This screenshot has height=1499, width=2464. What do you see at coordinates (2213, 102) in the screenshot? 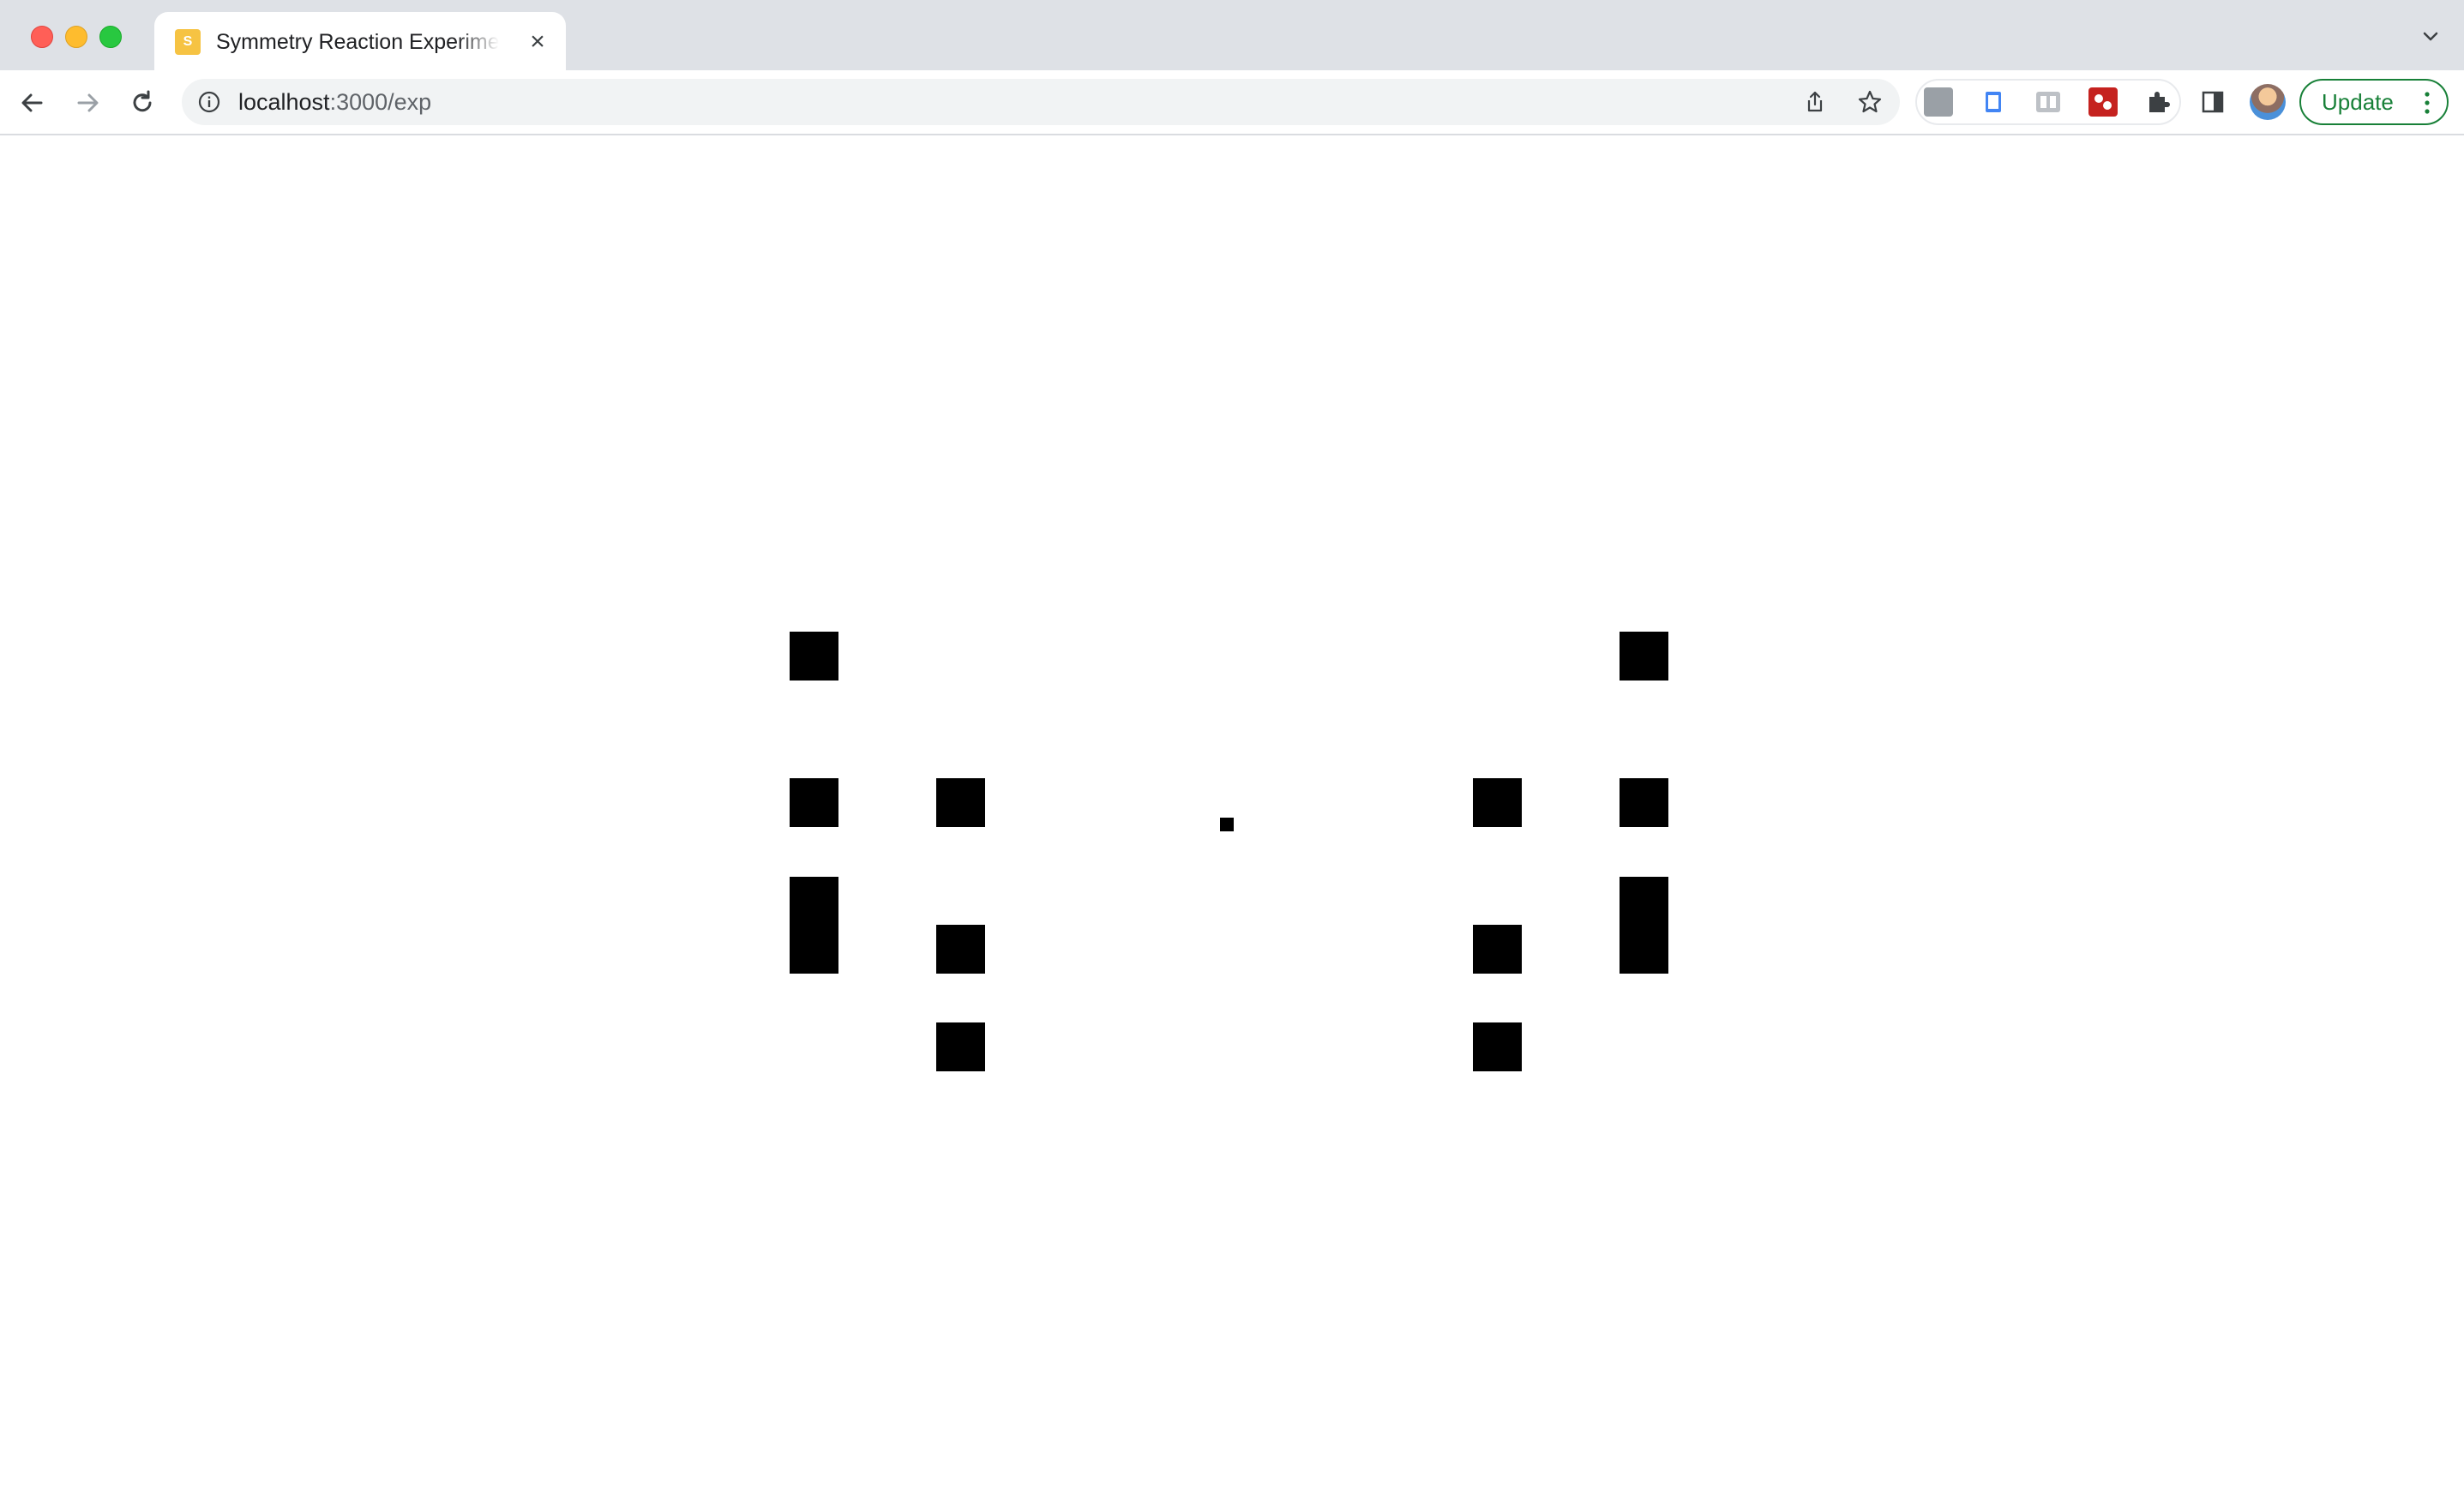
I see `side-panel-icon` at bounding box center [2213, 102].